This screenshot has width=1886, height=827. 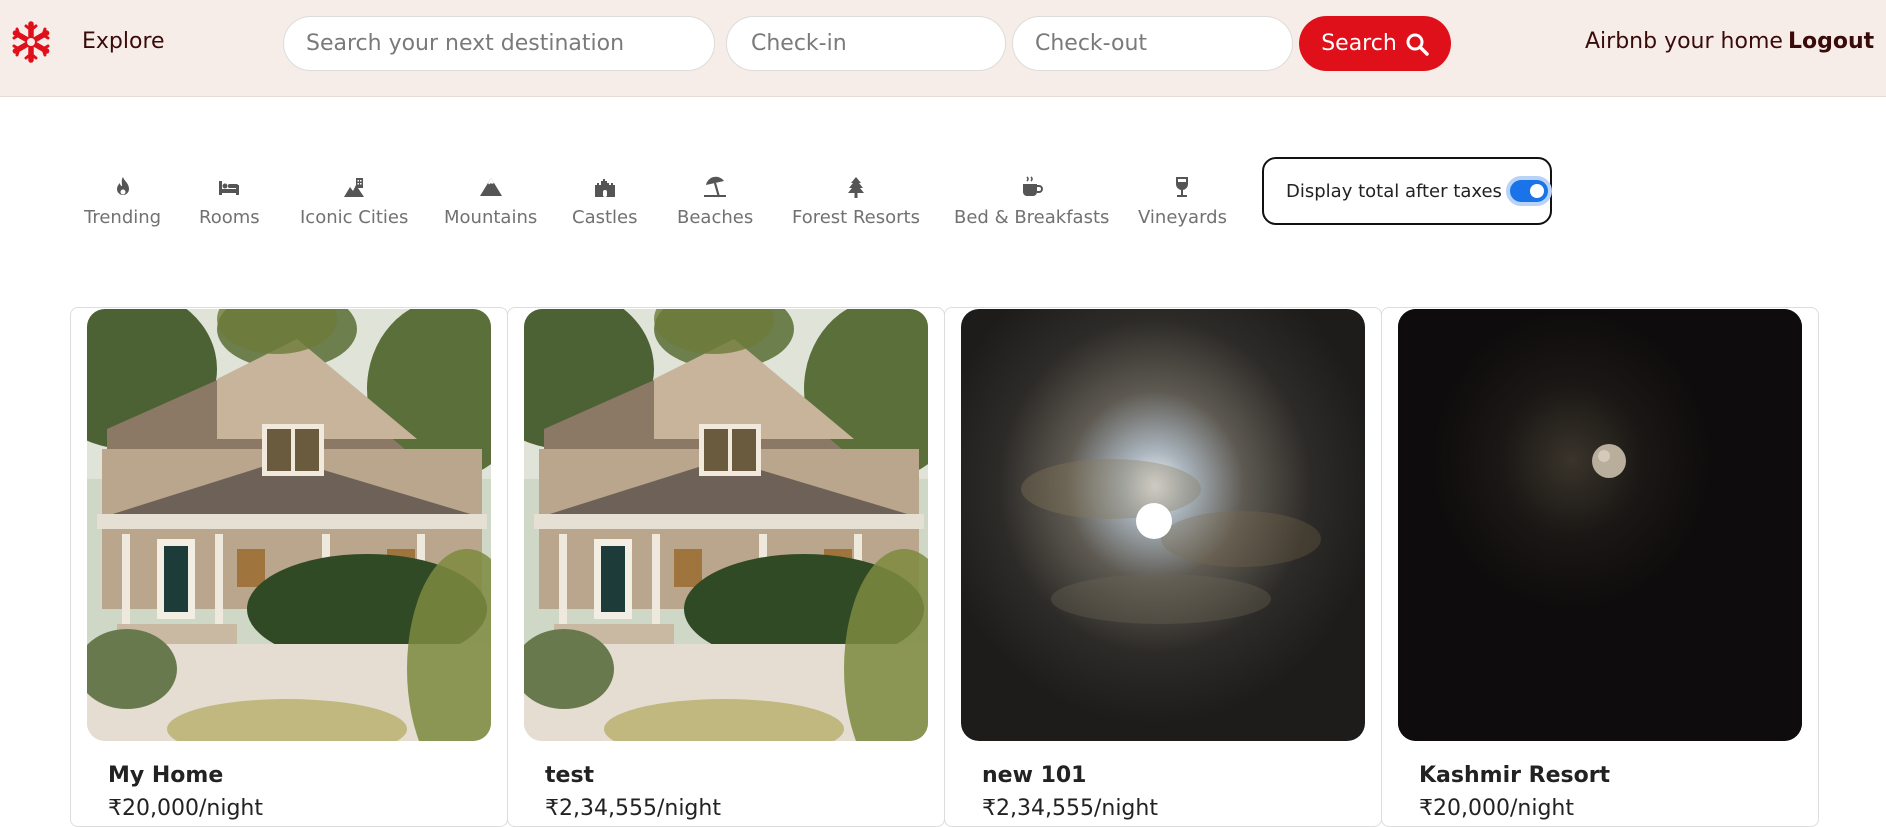 What do you see at coordinates (1528, 191) in the screenshot?
I see `tax-toggle-switch` at bounding box center [1528, 191].